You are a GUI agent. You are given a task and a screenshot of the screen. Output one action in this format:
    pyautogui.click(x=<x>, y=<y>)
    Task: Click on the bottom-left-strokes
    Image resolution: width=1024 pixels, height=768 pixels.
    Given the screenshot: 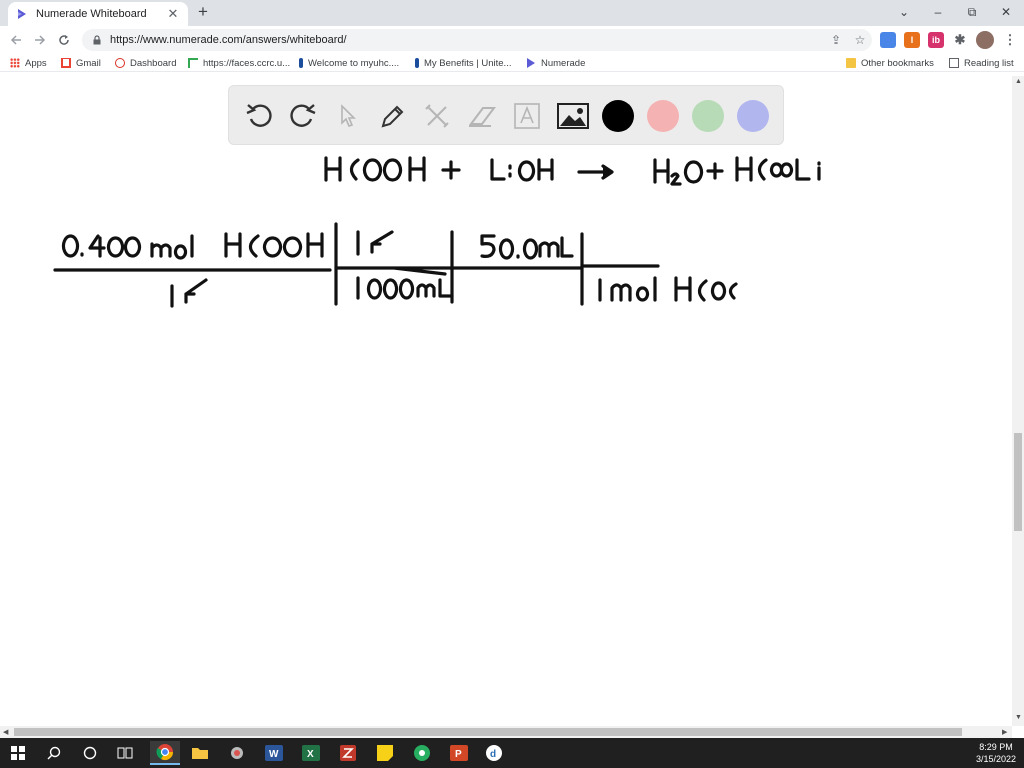 What is the action you would take?
    pyautogui.click(x=189, y=293)
    